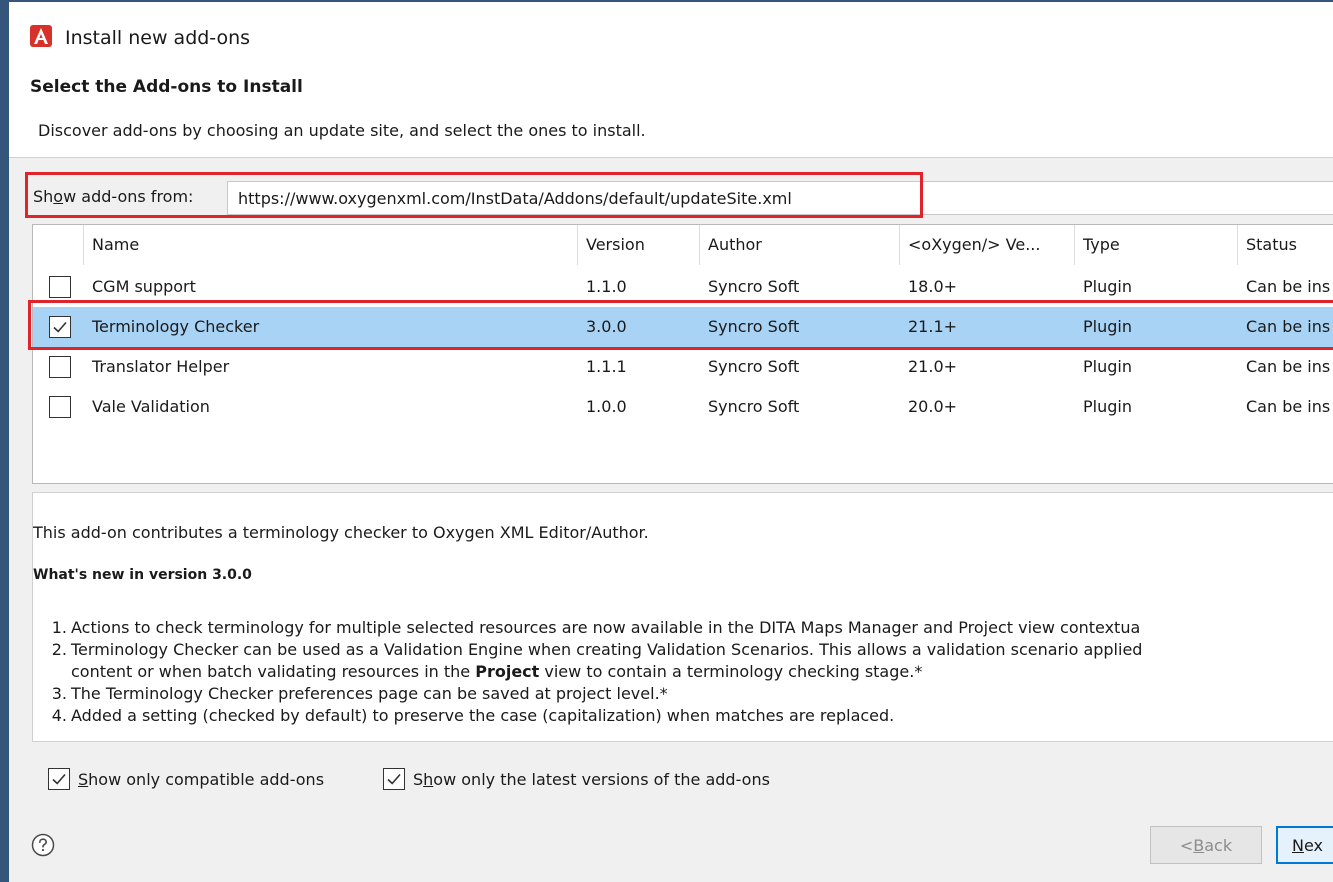 This screenshot has width=1333, height=882. I want to click on cell-version: 1.1.0, so click(606, 286).